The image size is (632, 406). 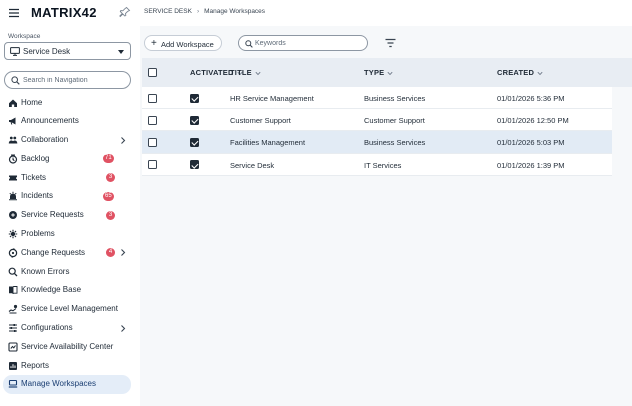 What do you see at coordinates (13, 272) in the screenshot?
I see `known-errors-icon` at bounding box center [13, 272].